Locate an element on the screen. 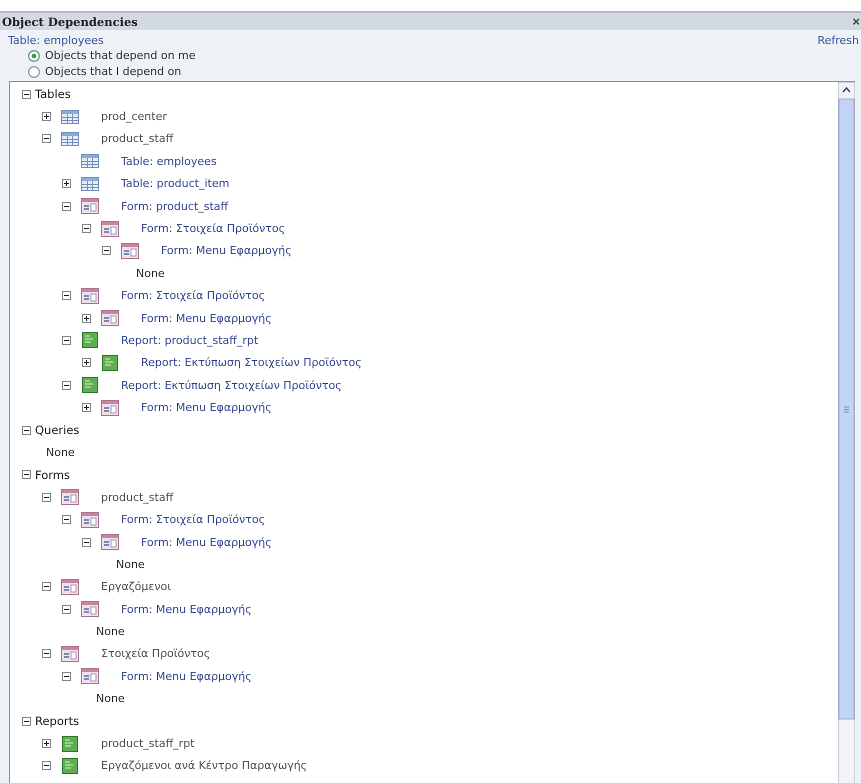  close-button: × is located at coordinates (856, 21).